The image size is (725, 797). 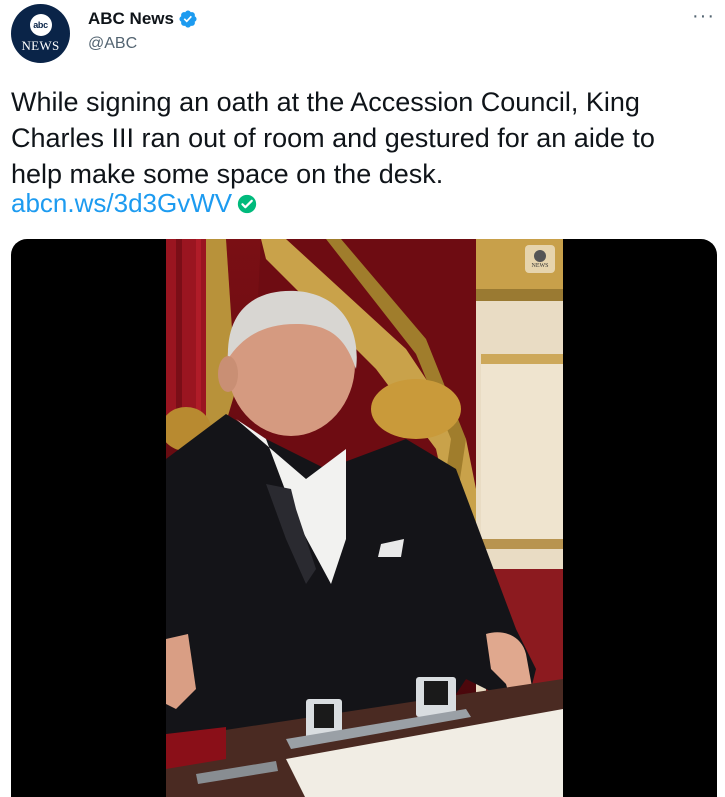 What do you see at coordinates (121, 203) in the screenshot?
I see `tweet-link: abcn.ws/3d3GvWV` at bounding box center [121, 203].